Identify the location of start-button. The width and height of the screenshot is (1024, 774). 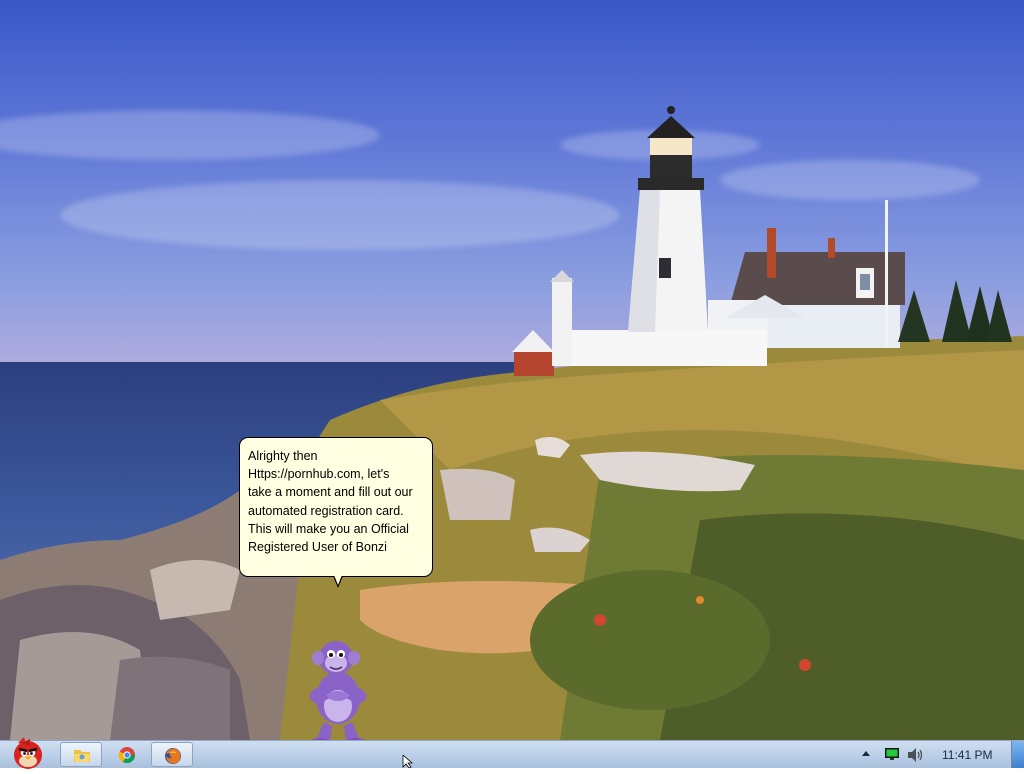
(27, 751).